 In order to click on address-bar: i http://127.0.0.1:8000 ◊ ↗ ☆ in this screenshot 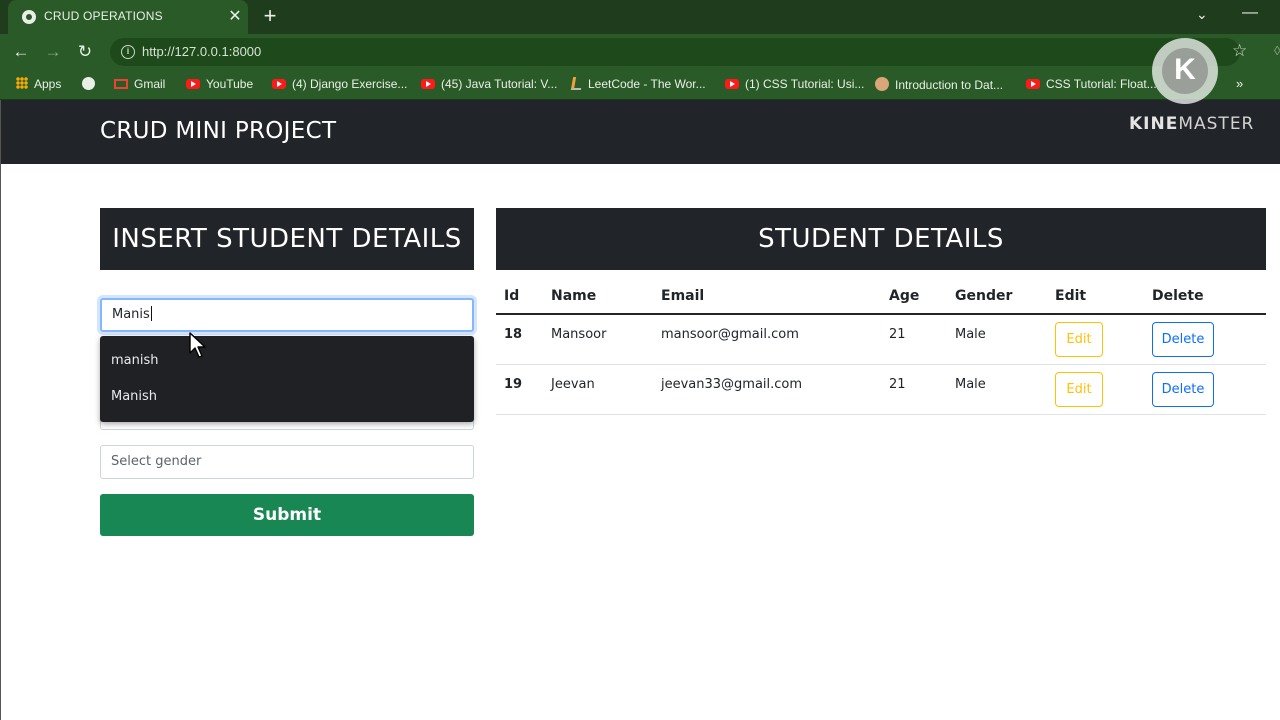, I will do `click(695, 52)`.